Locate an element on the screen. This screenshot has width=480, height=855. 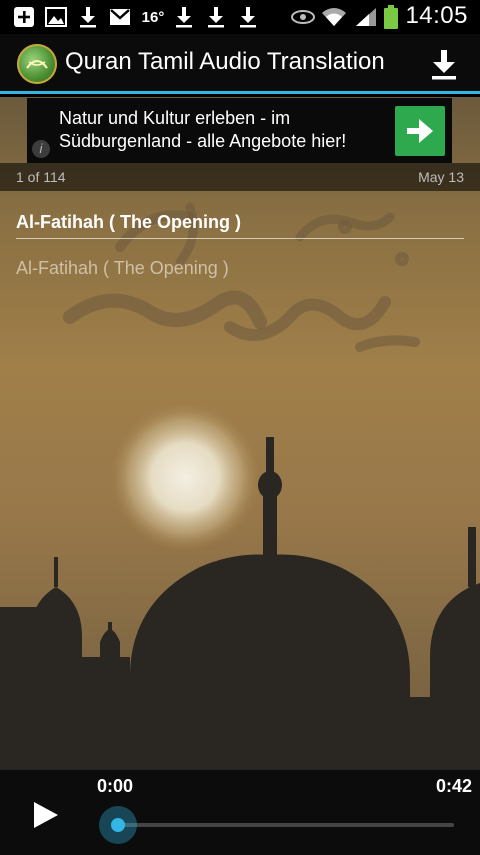
surah-subtitle: Al-Fatihah ( The Opening ) is located at coordinates (122, 268).